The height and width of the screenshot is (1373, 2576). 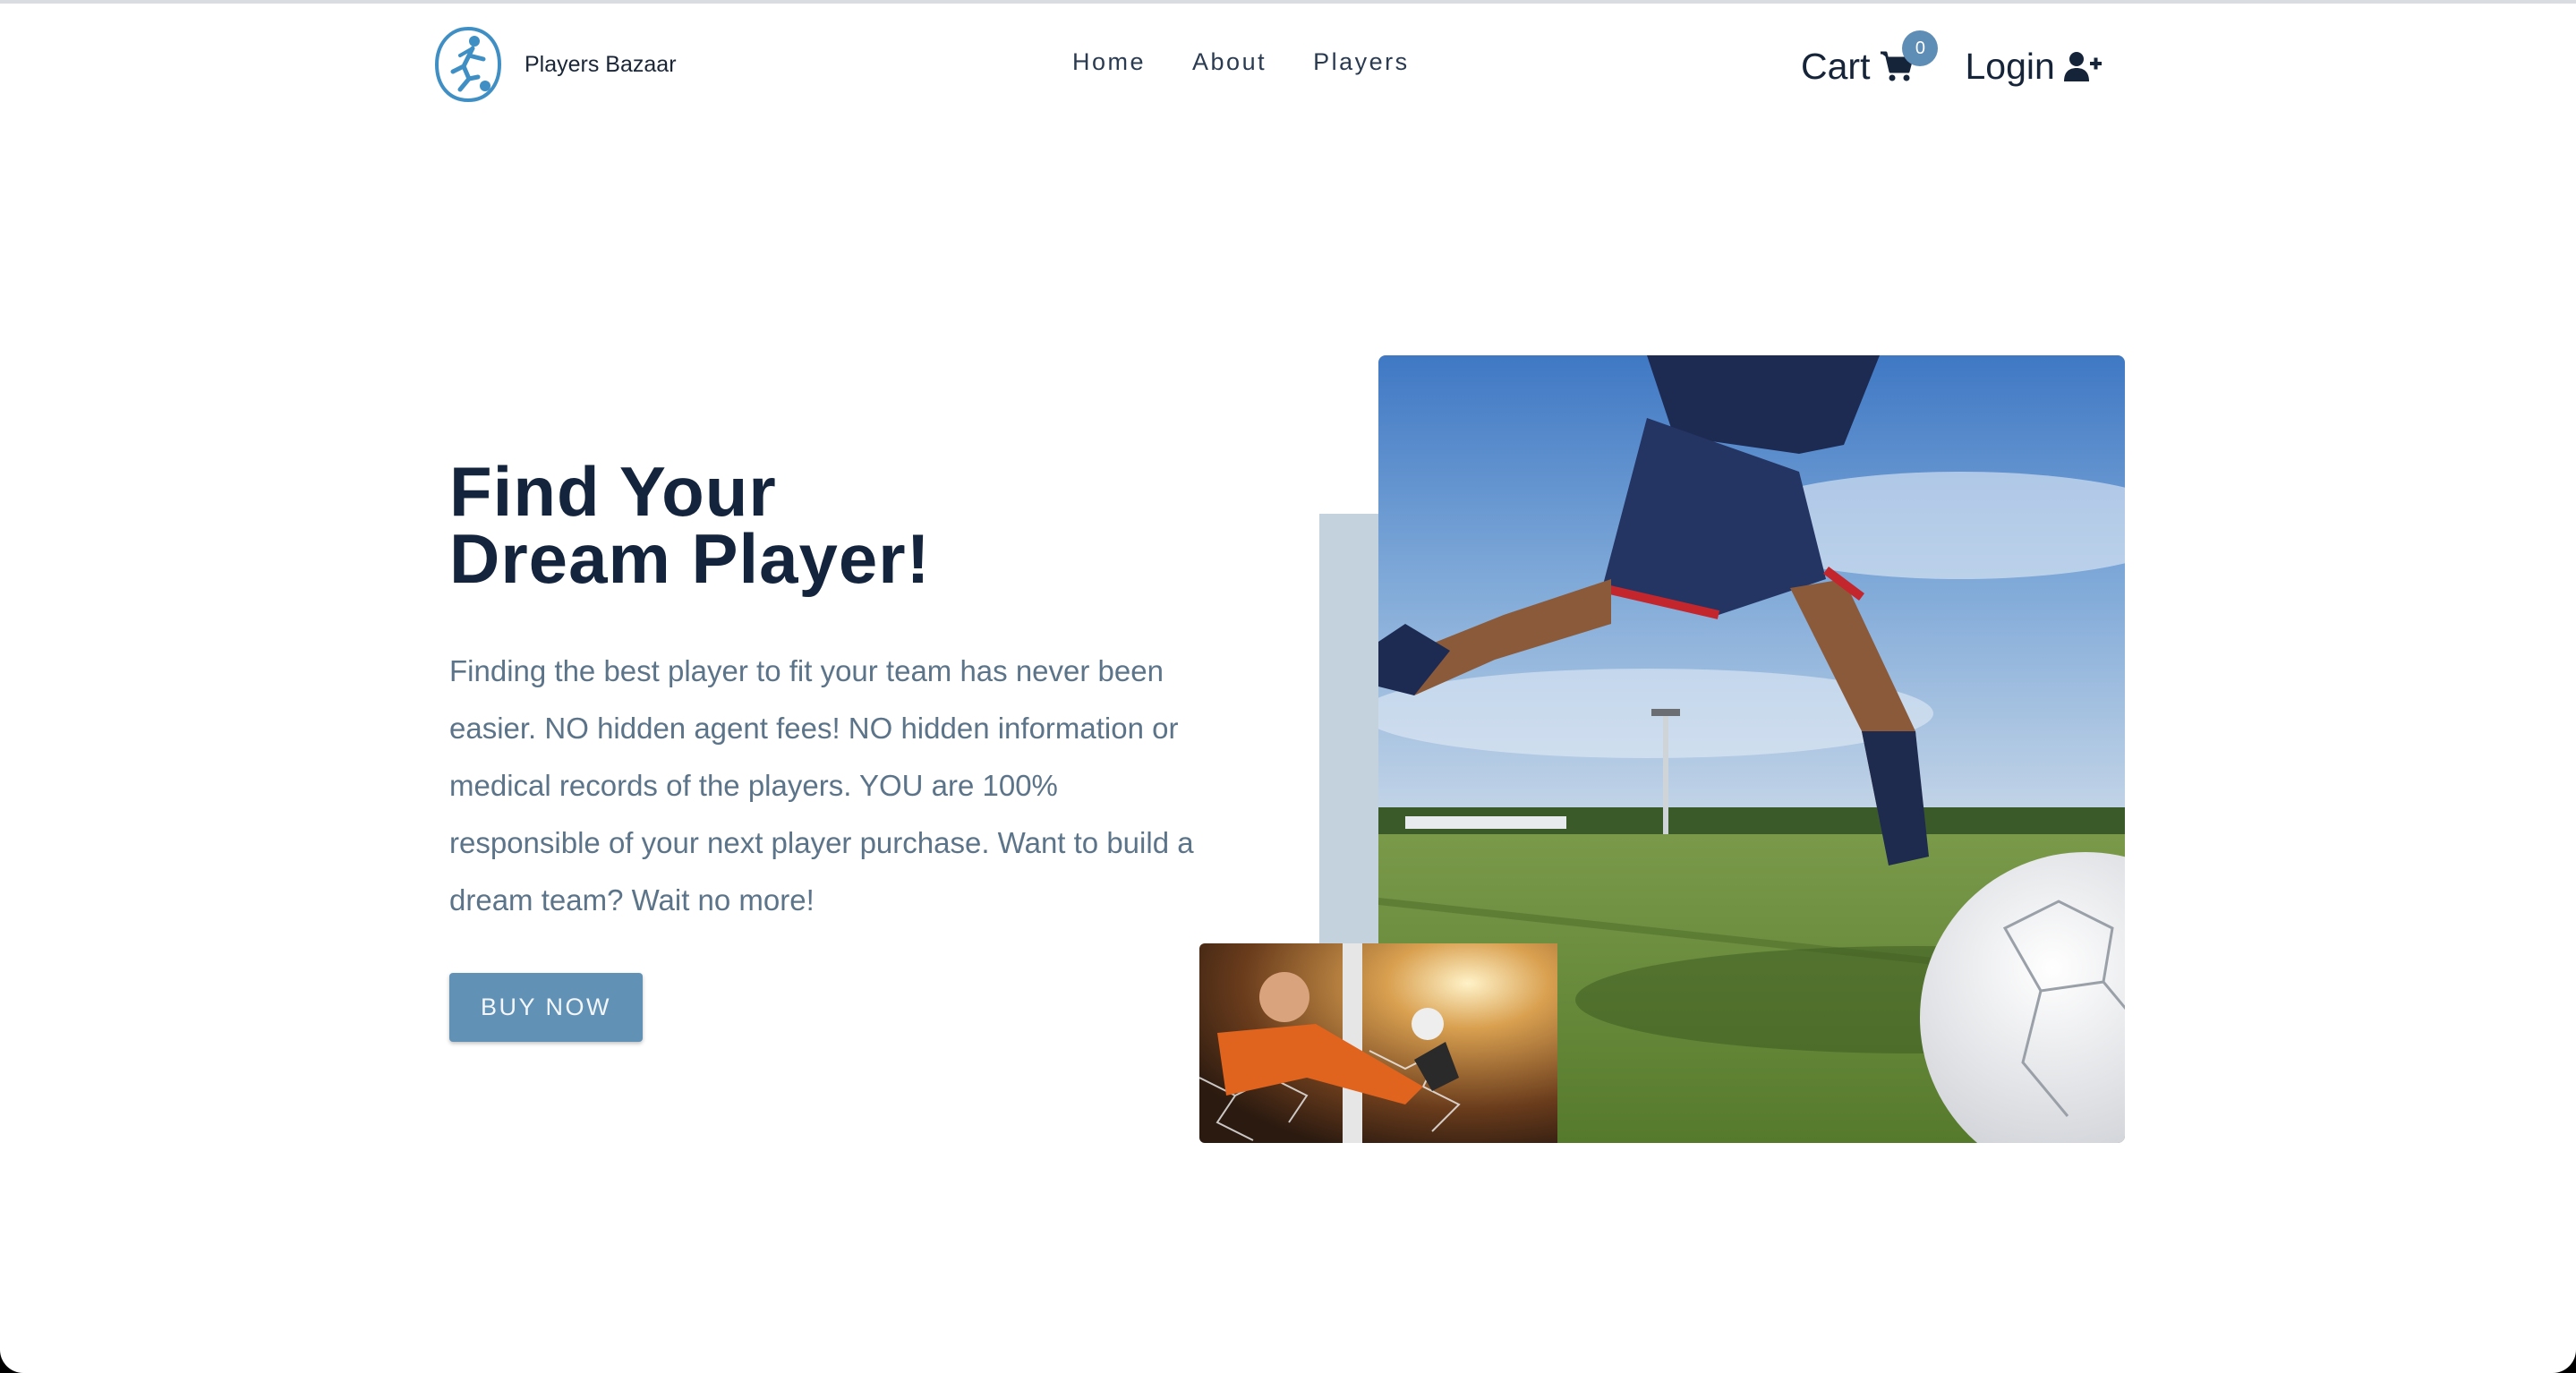 I want to click on cart-link: Cart 0, so click(x=1870, y=59).